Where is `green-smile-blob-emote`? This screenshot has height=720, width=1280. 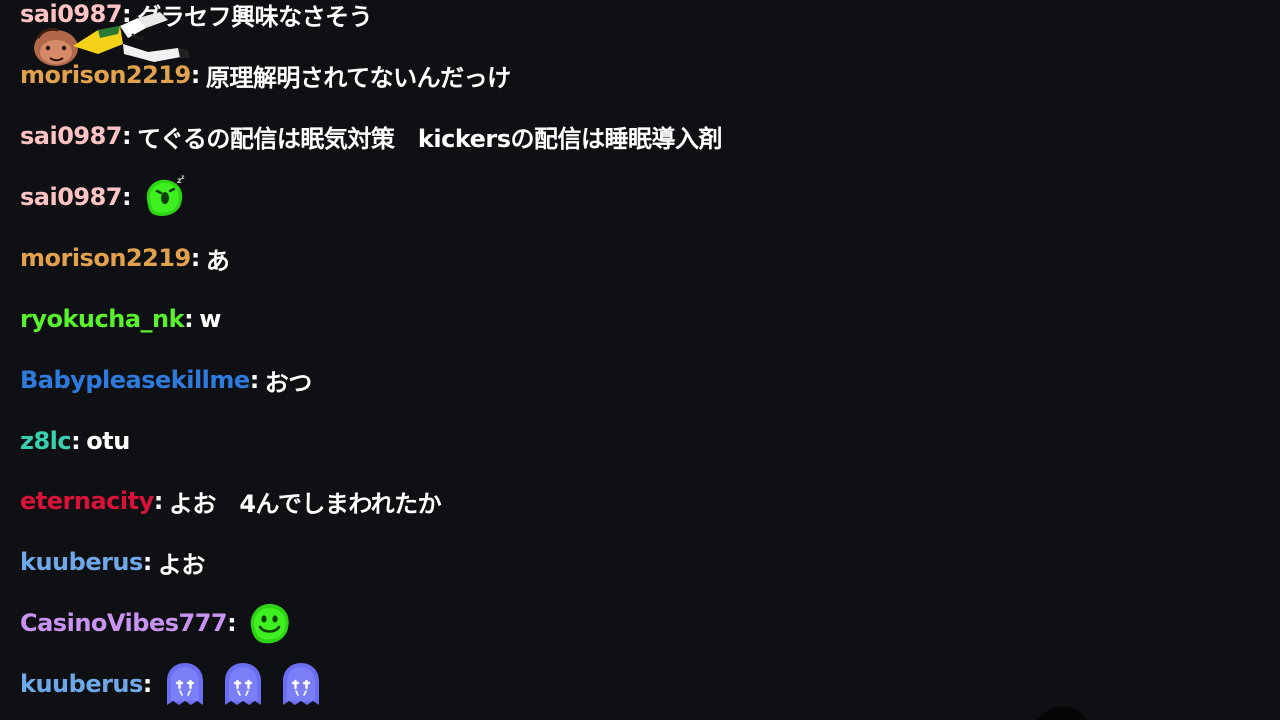
green-smile-blob-emote is located at coordinates (269, 623).